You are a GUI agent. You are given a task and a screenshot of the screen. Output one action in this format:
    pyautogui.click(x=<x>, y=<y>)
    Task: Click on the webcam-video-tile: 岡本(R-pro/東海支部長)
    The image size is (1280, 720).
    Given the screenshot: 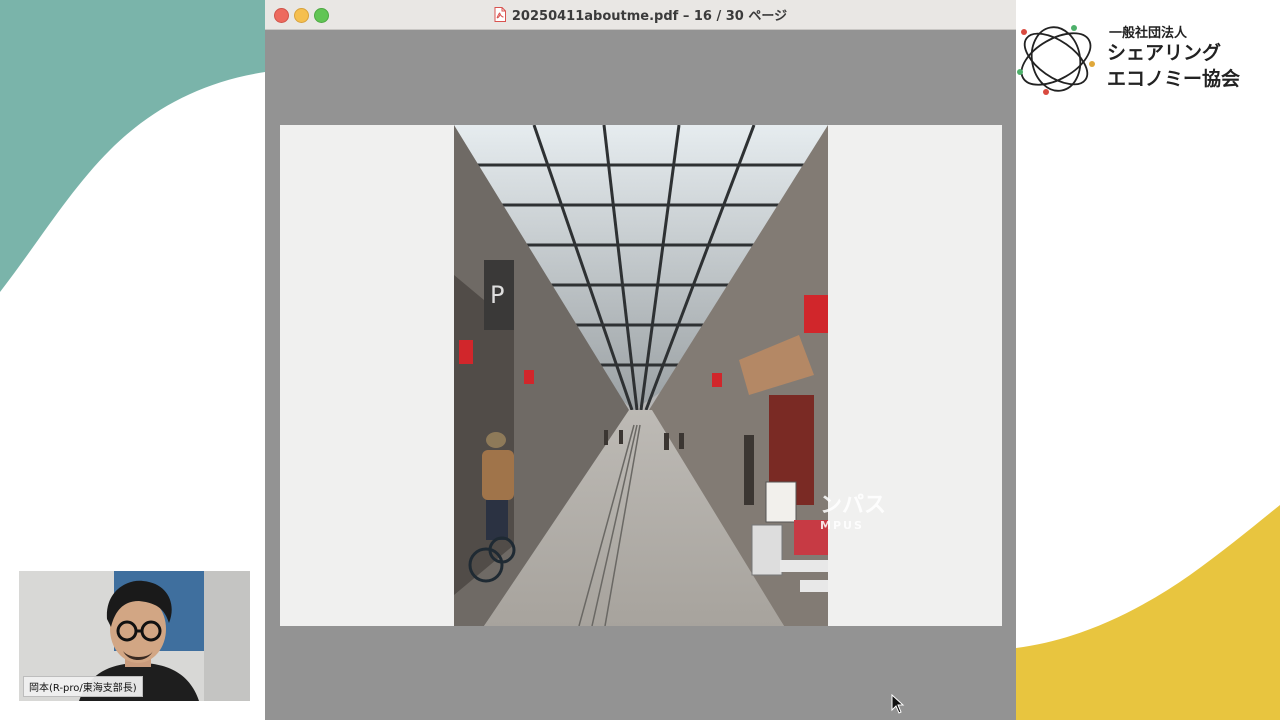 What is the action you would take?
    pyautogui.click(x=134, y=636)
    